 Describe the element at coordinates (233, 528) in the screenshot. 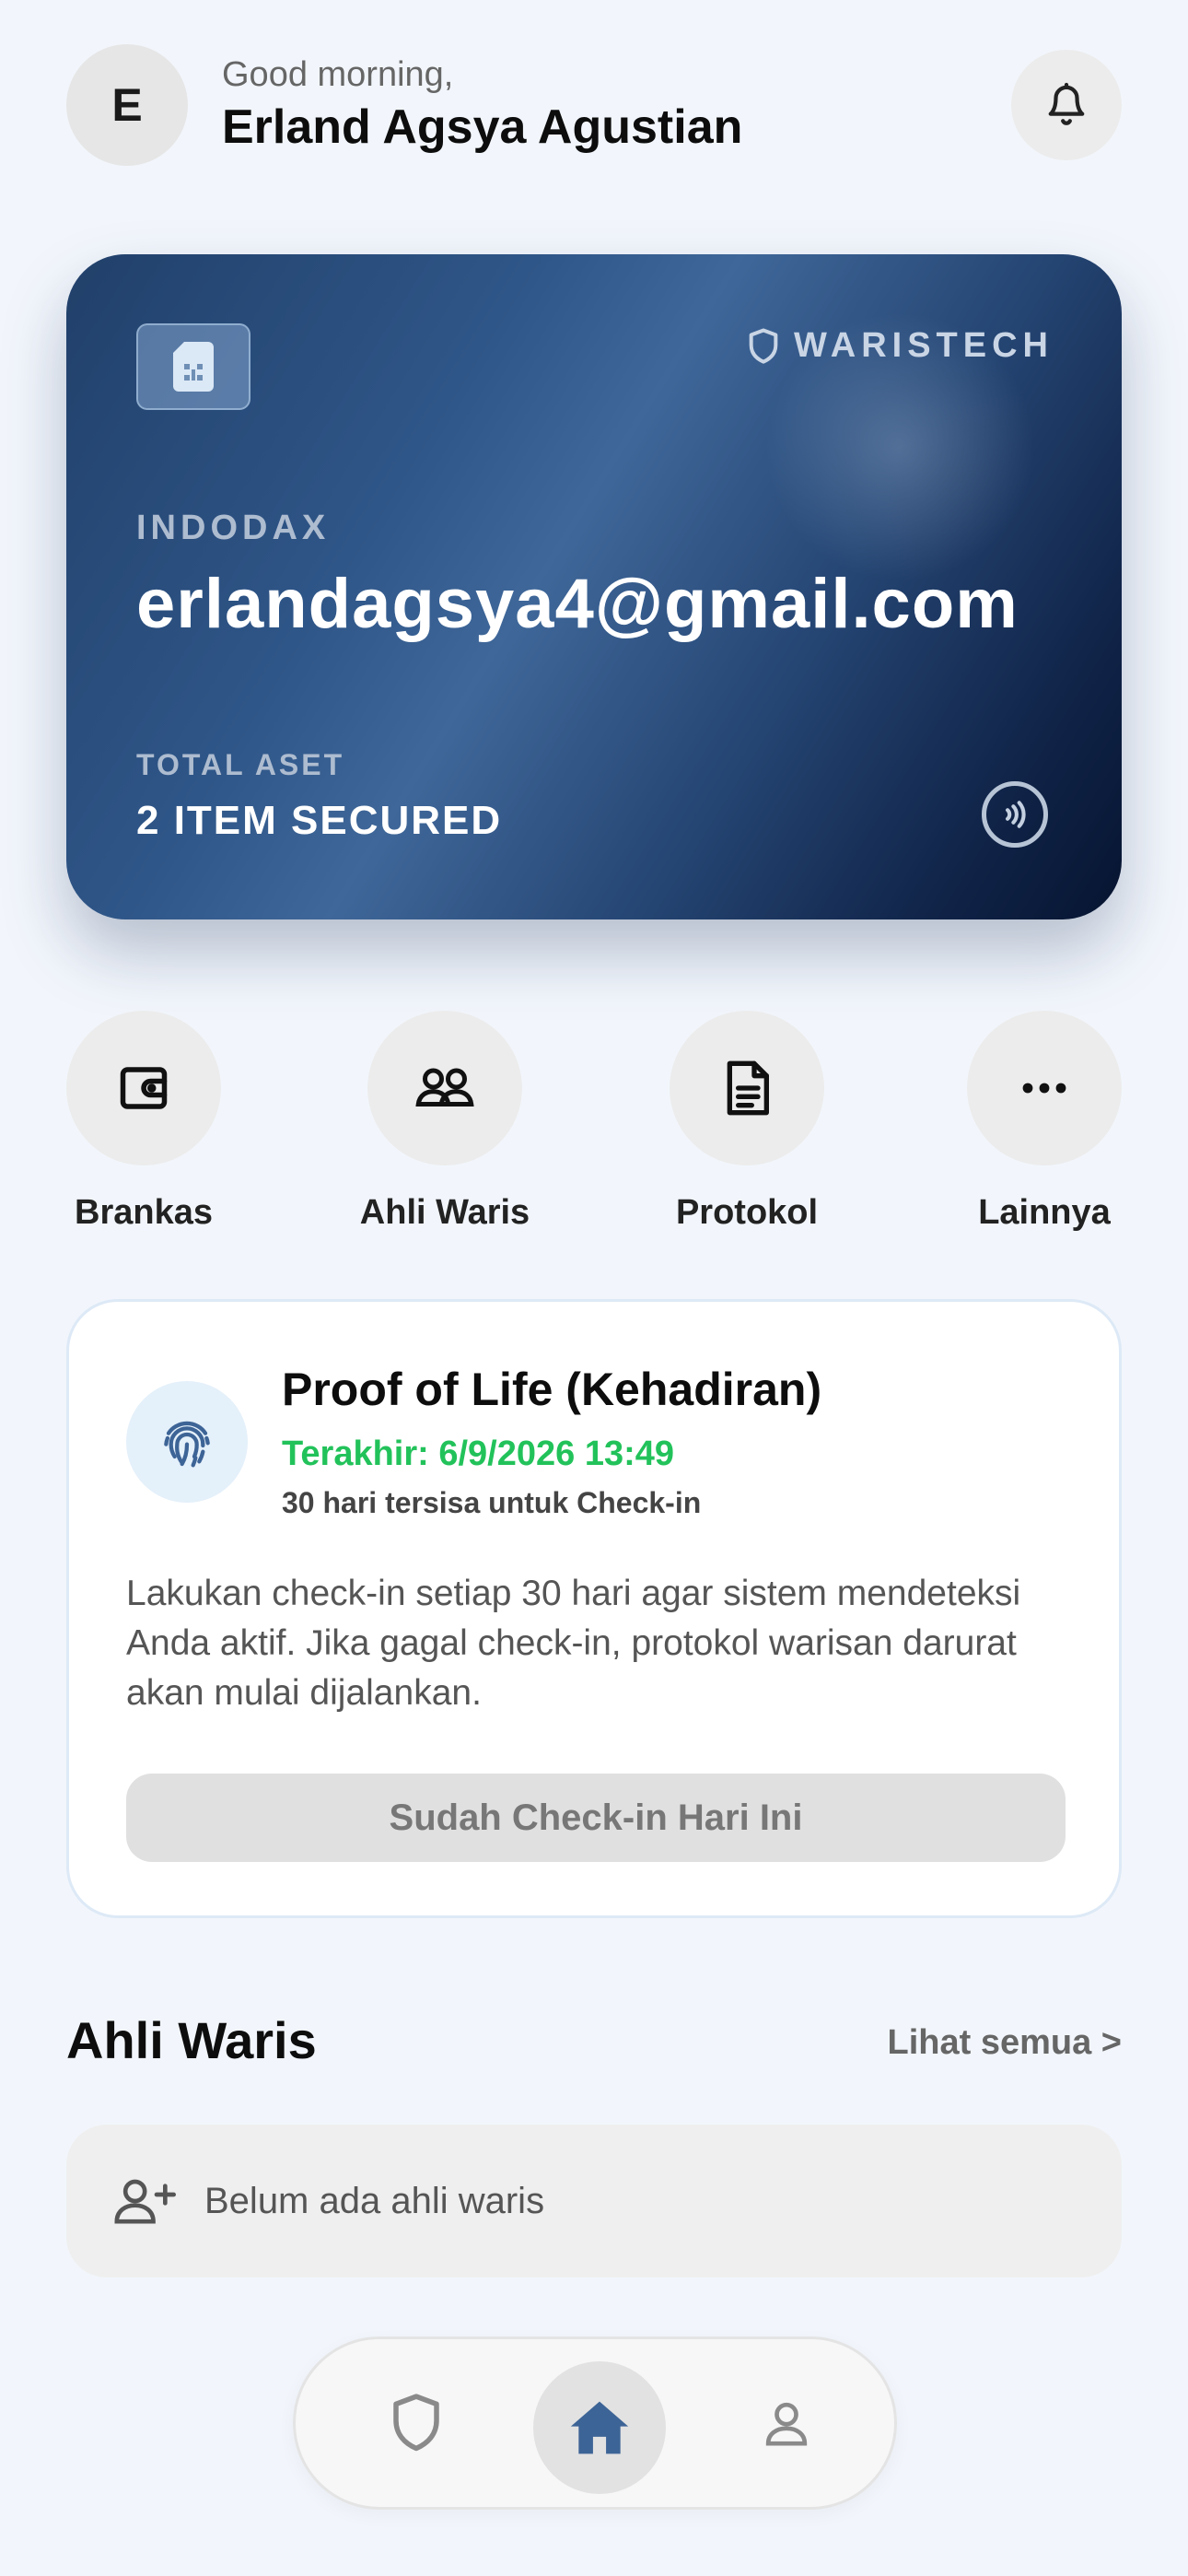

I see `platform-name: INDODAX` at that location.